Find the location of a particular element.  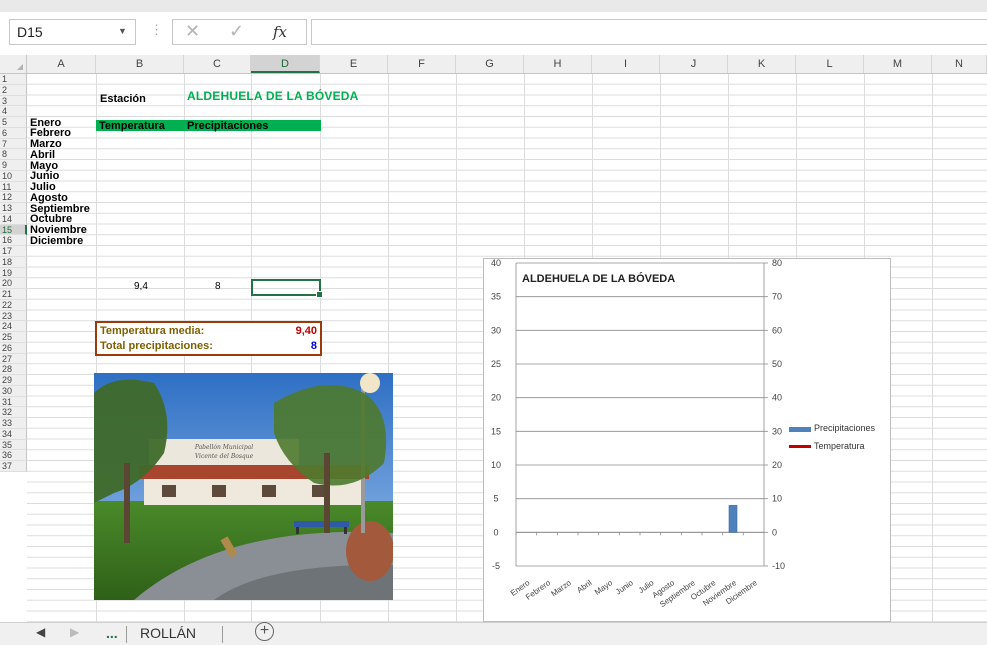

column-header-m: M is located at coordinates (898, 64).